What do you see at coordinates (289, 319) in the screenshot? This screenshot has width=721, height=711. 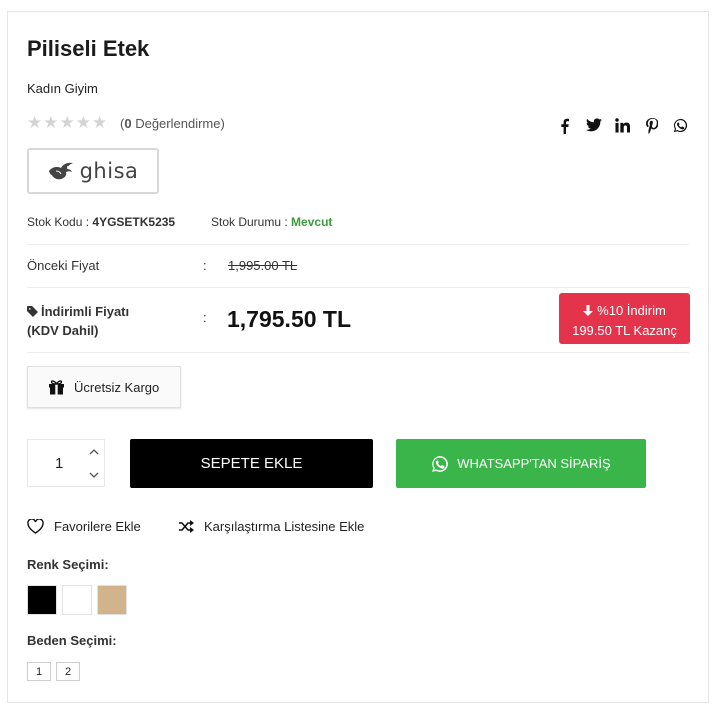 I see `discount-price: 1,795.50 TL` at bounding box center [289, 319].